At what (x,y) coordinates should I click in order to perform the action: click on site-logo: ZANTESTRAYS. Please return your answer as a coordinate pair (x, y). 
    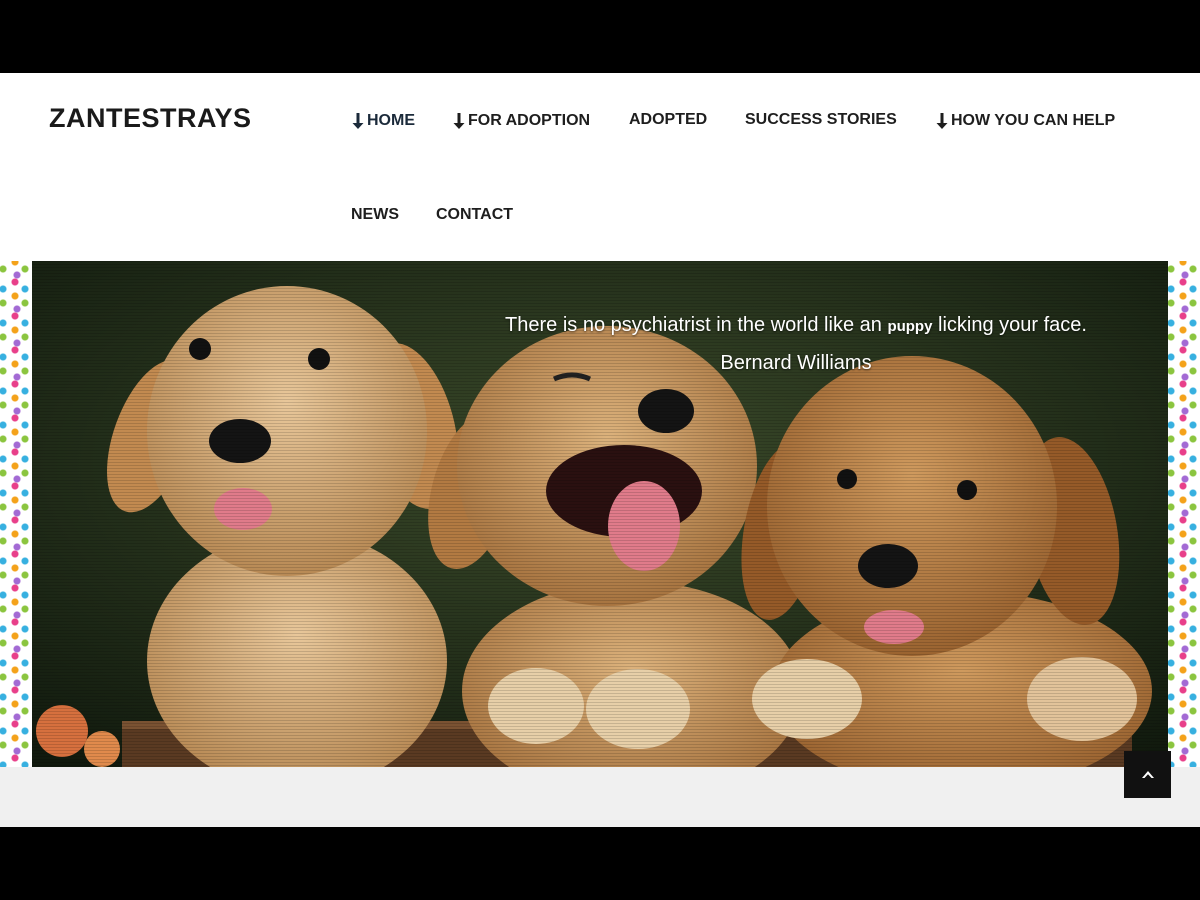
    Looking at the image, I should click on (150, 118).